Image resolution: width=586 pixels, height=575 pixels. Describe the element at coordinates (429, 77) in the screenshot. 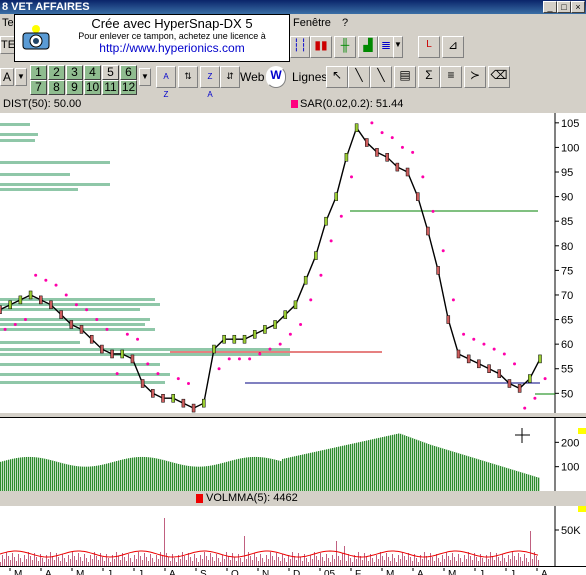

I see `fibonacci-icon: Σ` at that location.